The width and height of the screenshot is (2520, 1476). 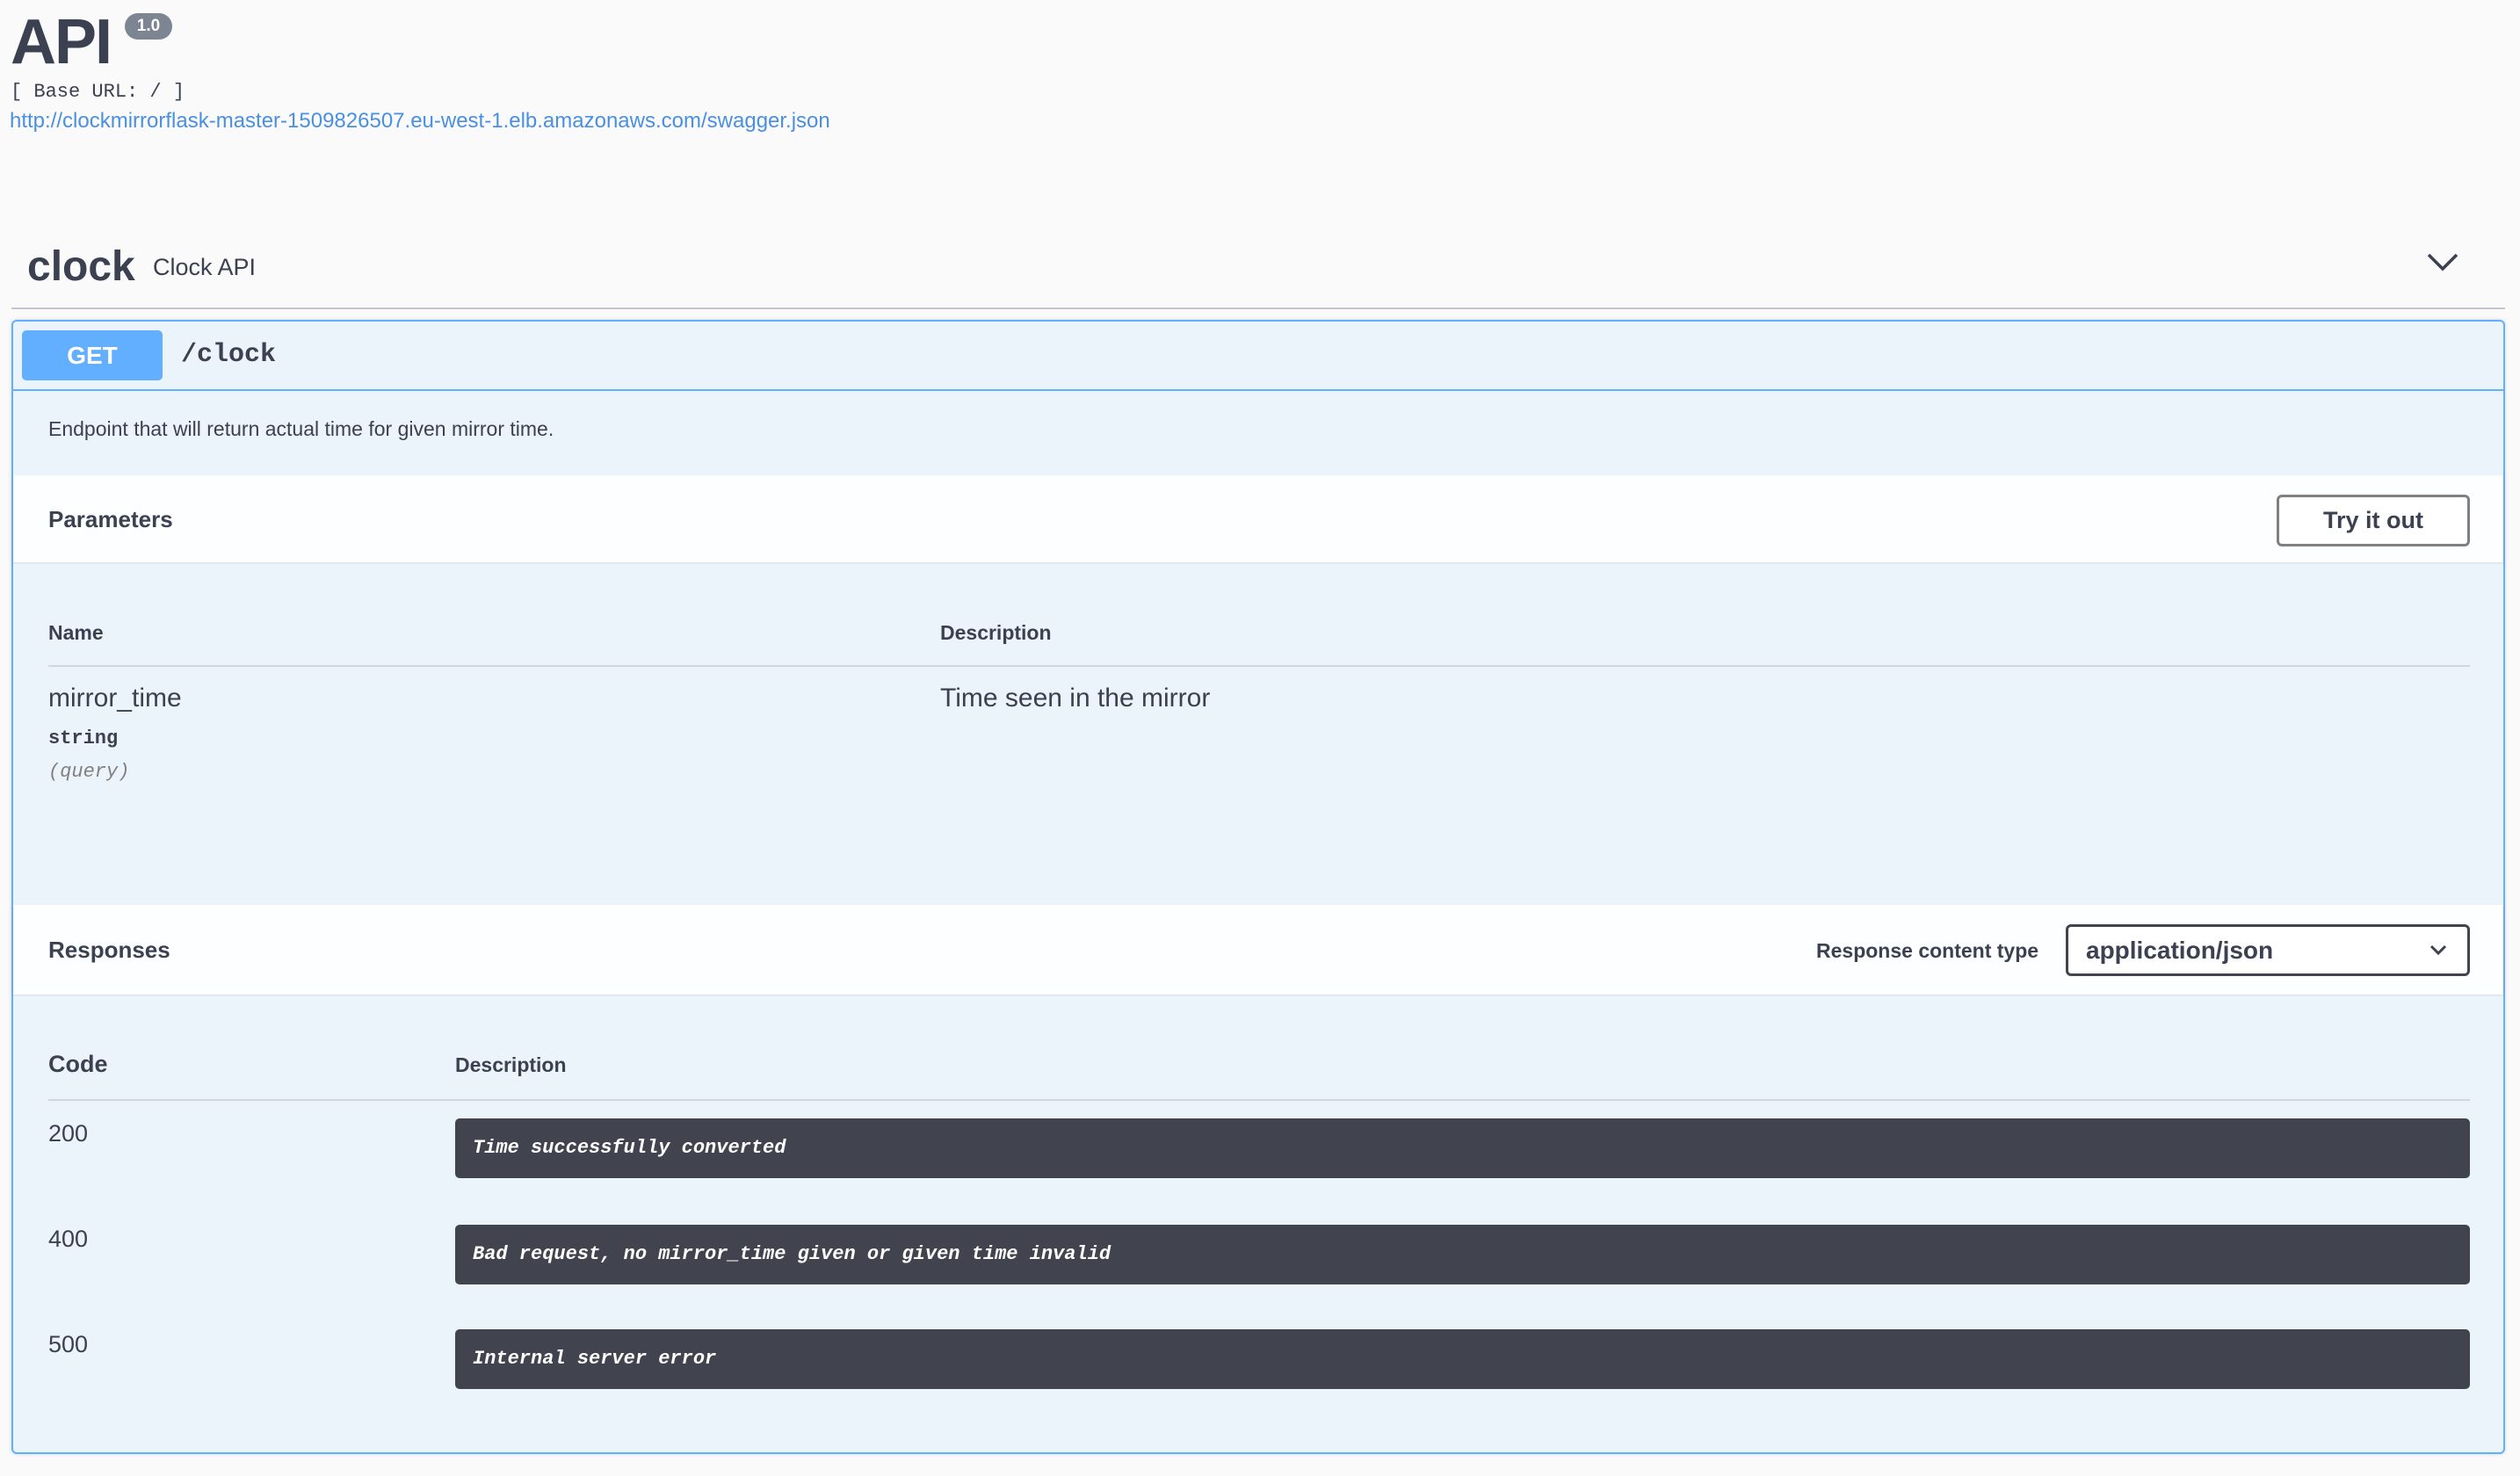 I want to click on parameters-title: Parameters, so click(x=110, y=519).